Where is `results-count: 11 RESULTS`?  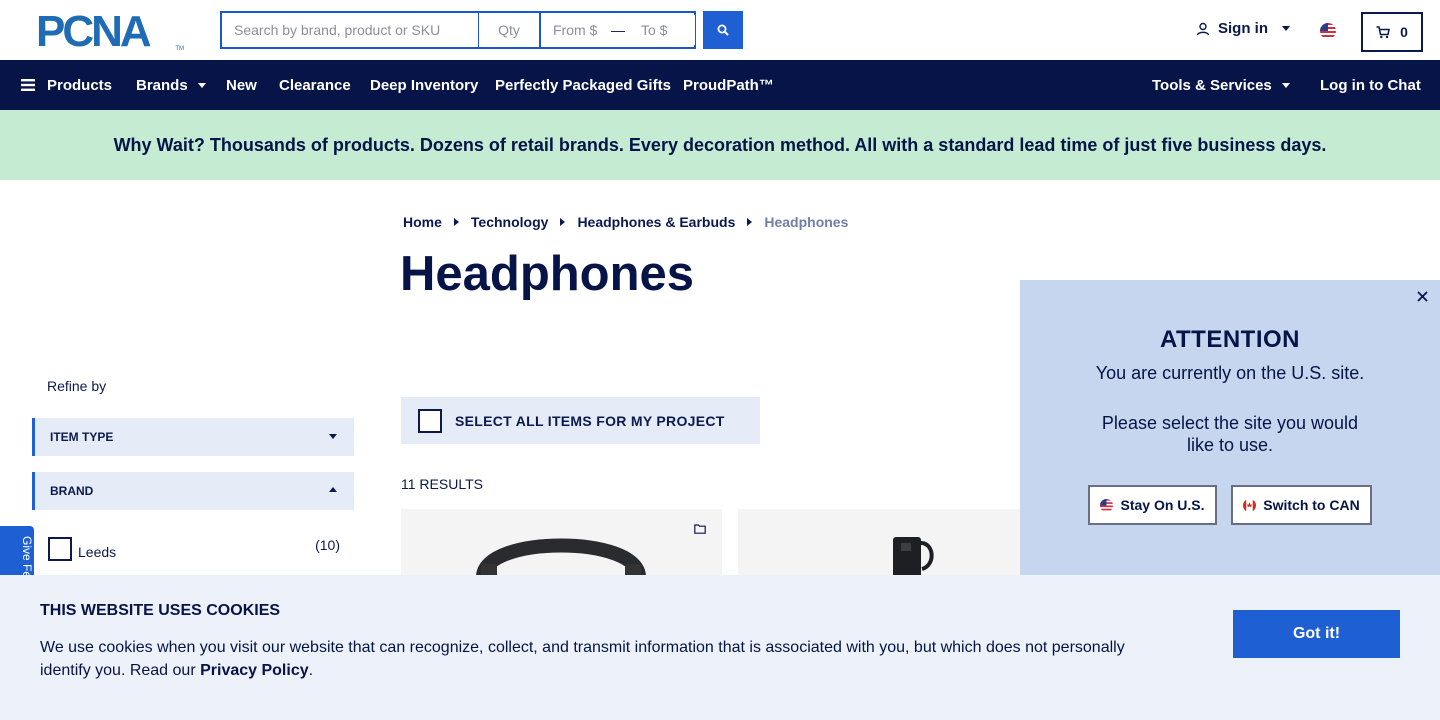
results-count: 11 RESULTS is located at coordinates (442, 484).